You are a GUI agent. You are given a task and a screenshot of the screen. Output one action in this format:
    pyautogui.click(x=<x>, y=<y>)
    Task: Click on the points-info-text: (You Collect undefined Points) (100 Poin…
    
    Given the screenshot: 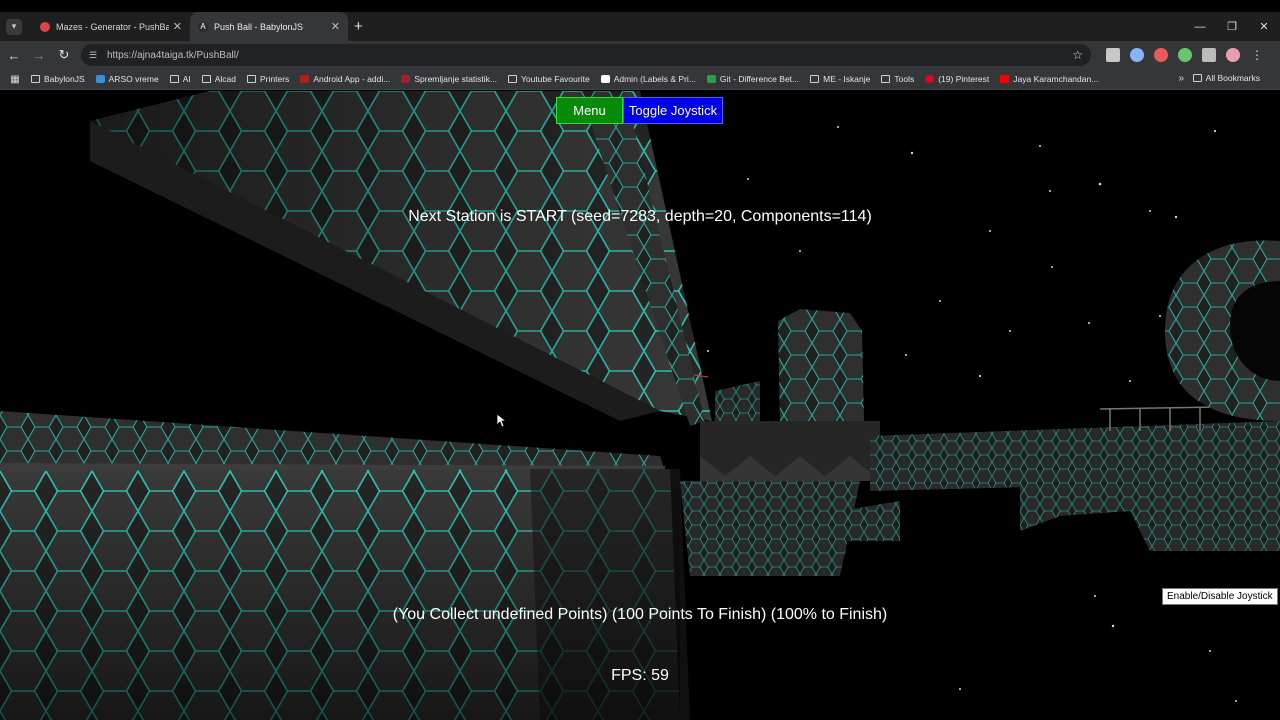 What is the action you would take?
    pyautogui.click(x=640, y=614)
    